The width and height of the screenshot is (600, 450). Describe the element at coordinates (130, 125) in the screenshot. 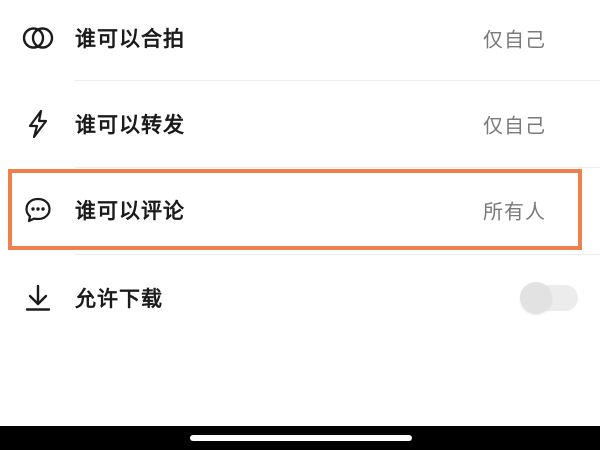

I see `setting-label-repost: 谁可以转发` at that location.